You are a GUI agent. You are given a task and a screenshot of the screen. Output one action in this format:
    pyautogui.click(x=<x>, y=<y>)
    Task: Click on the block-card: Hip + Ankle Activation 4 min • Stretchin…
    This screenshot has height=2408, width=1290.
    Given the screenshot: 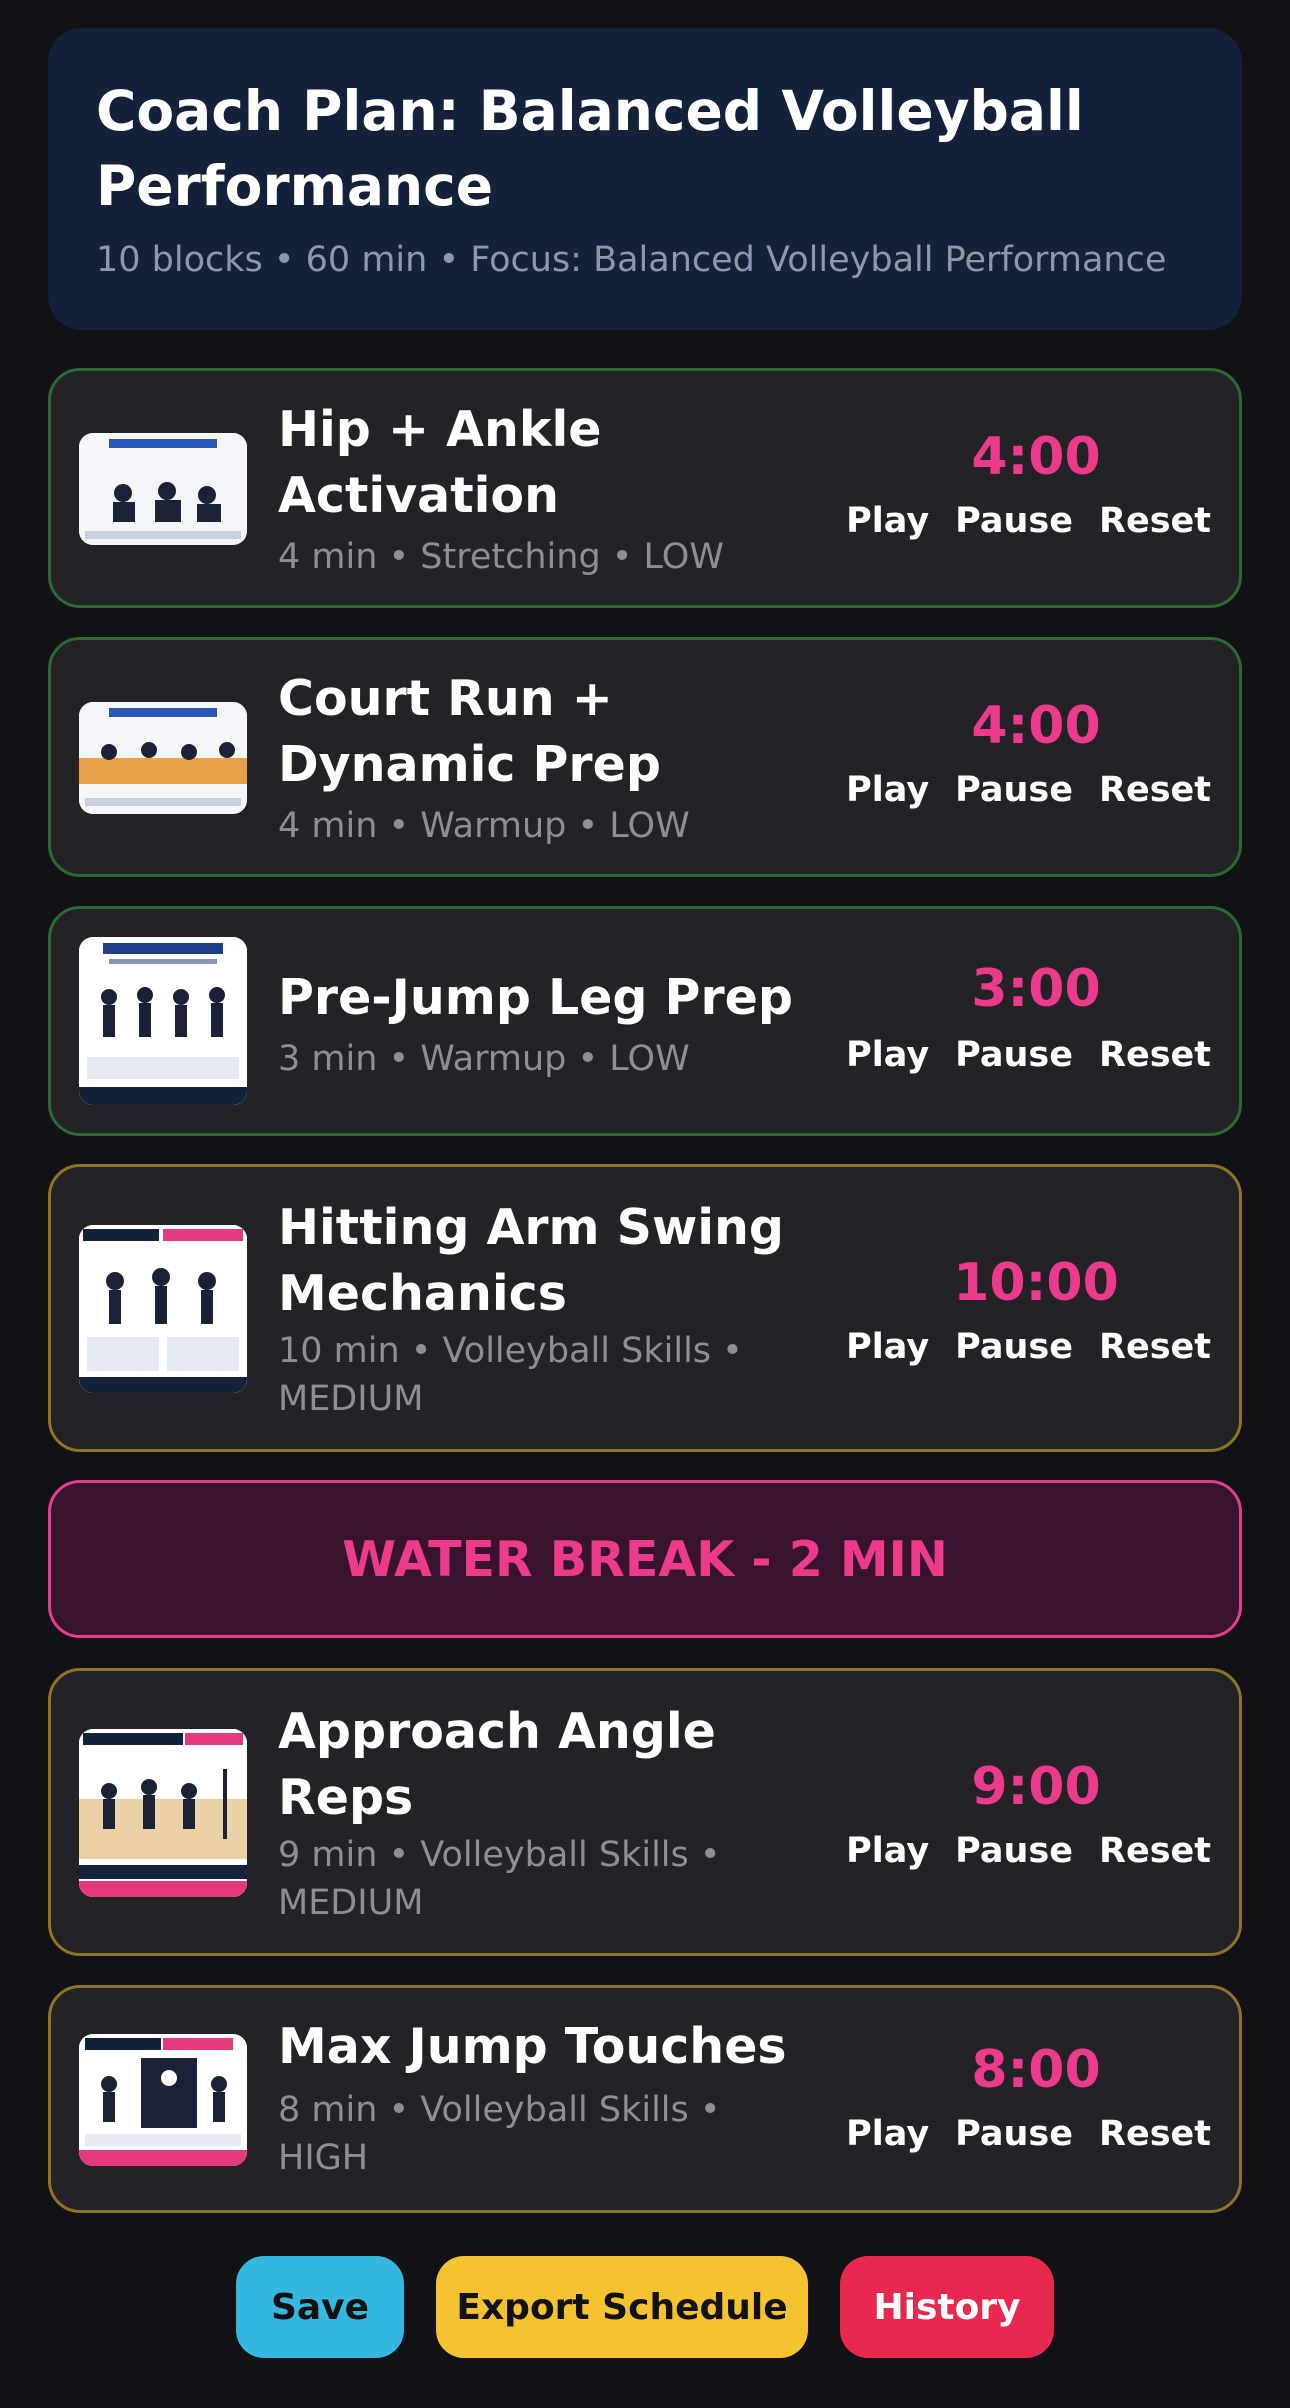 What is the action you would take?
    pyautogui.click(x=645, y=488)
    